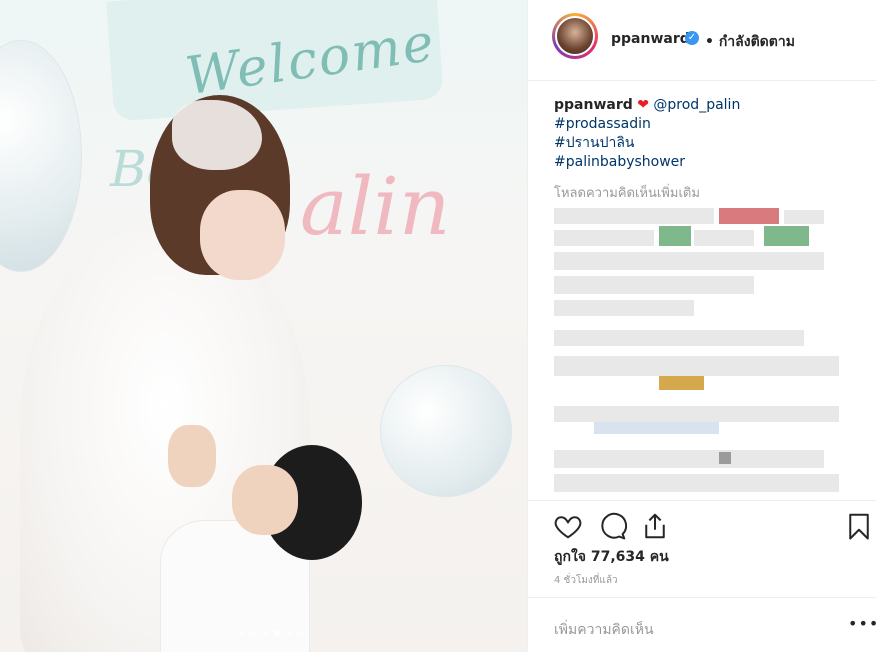  Describe the element at coordinates (277, 633) in the screenshot. I see `carousel-dot-active` at that location.